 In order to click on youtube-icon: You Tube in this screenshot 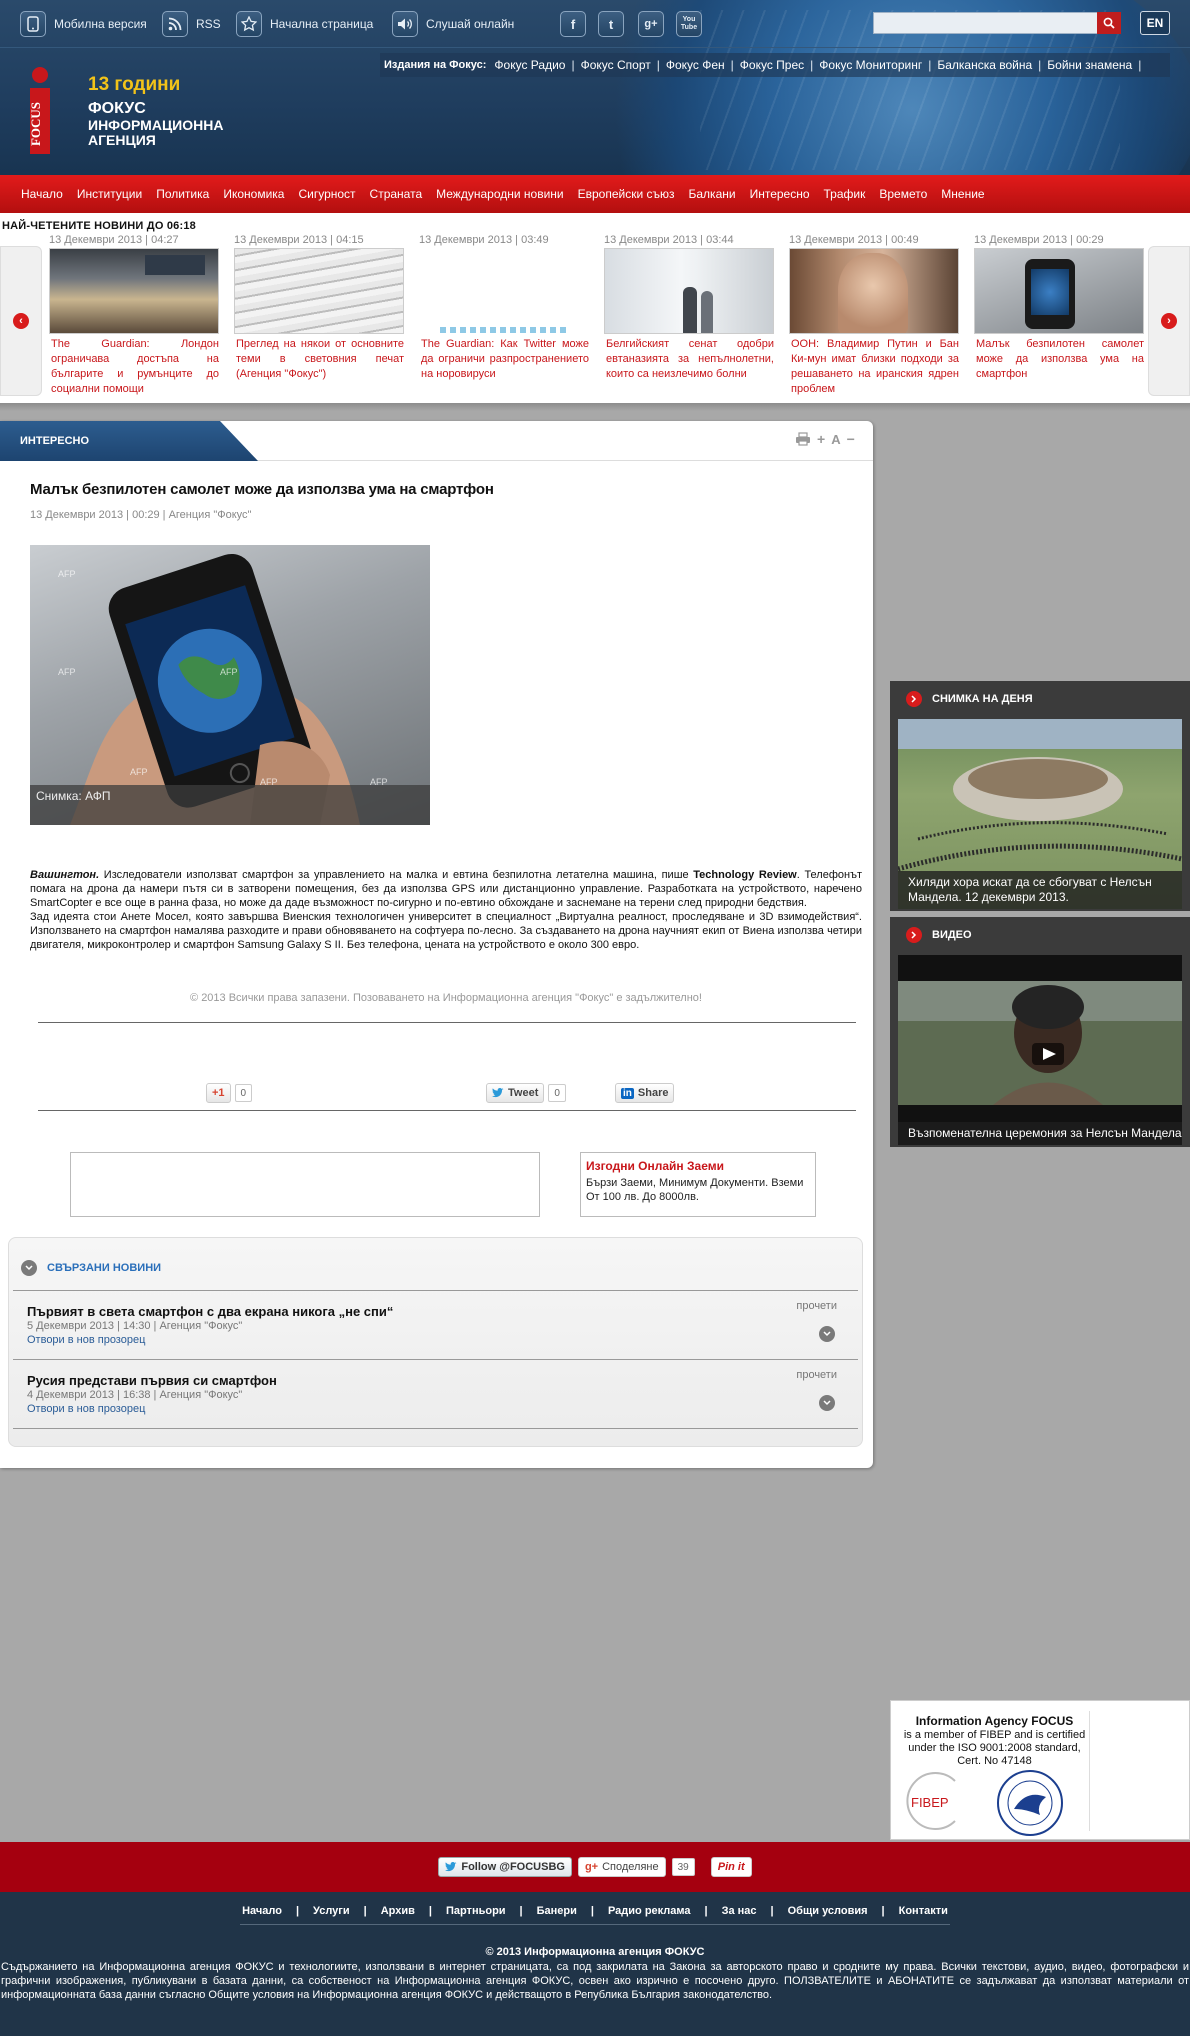, I will do `click(689, 24)`.